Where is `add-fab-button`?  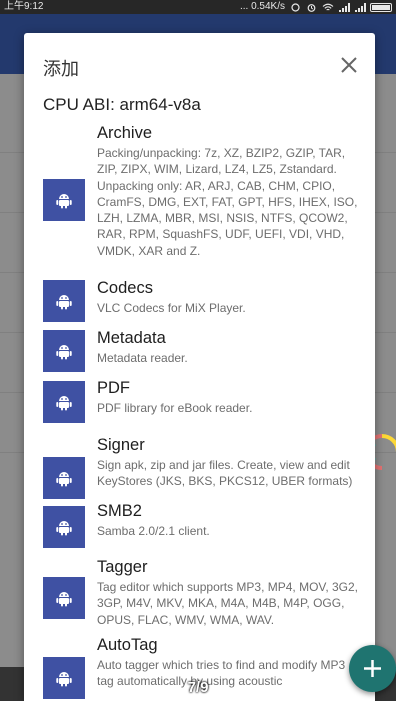 add-fab-button is located at coordinates (372, 668).